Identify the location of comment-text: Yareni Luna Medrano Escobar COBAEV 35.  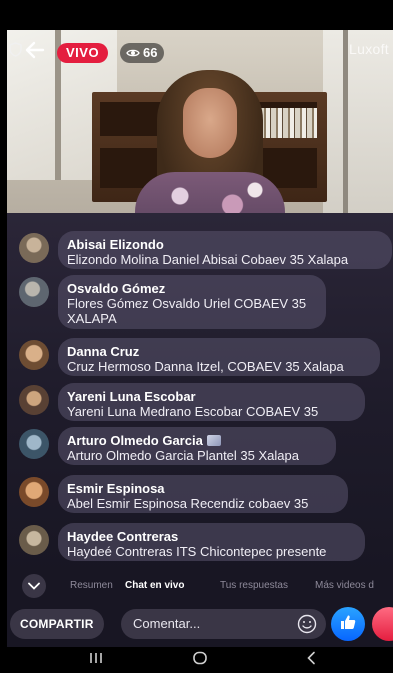
(193, 411).